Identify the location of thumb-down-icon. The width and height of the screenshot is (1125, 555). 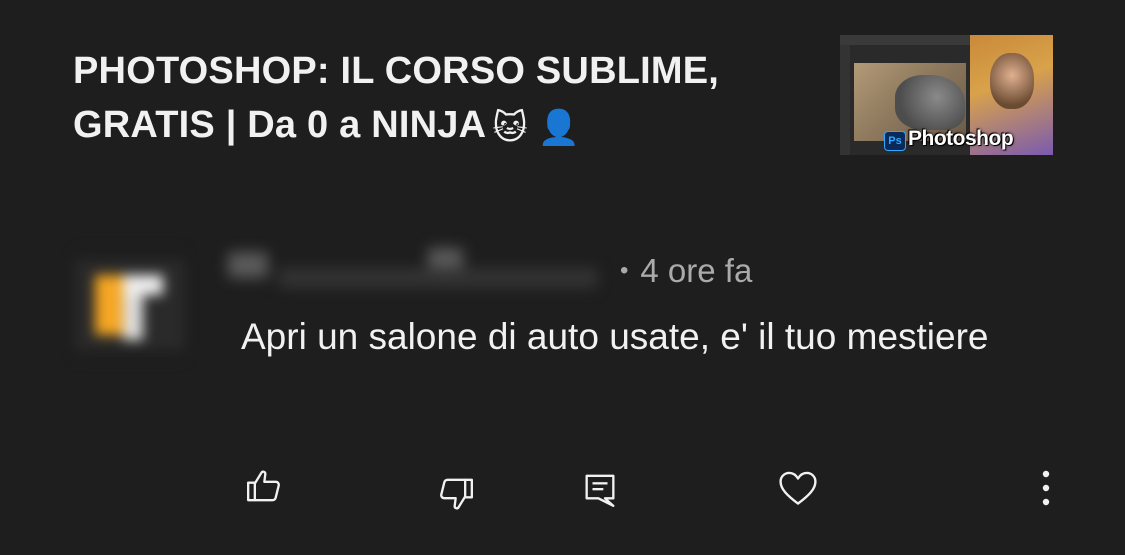
(456, 494).